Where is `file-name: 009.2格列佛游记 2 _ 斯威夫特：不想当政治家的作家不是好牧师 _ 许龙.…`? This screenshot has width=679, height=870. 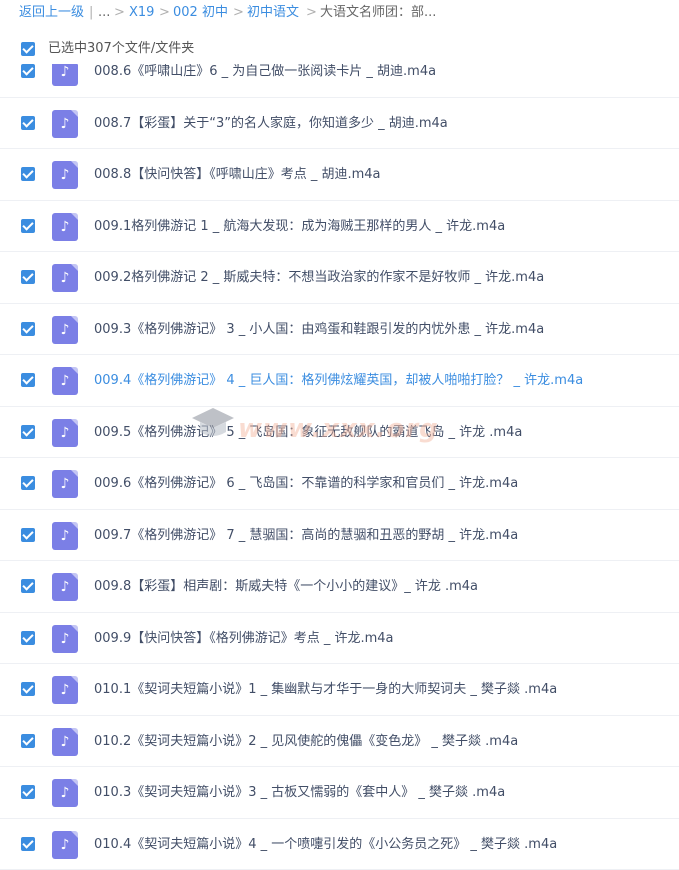 file-name: 009.2格列佛游记 2 _ 斯威夫特：不想当政治家的作家不是好牧师 _ 许龙.… is located at coordinates (319, 277).